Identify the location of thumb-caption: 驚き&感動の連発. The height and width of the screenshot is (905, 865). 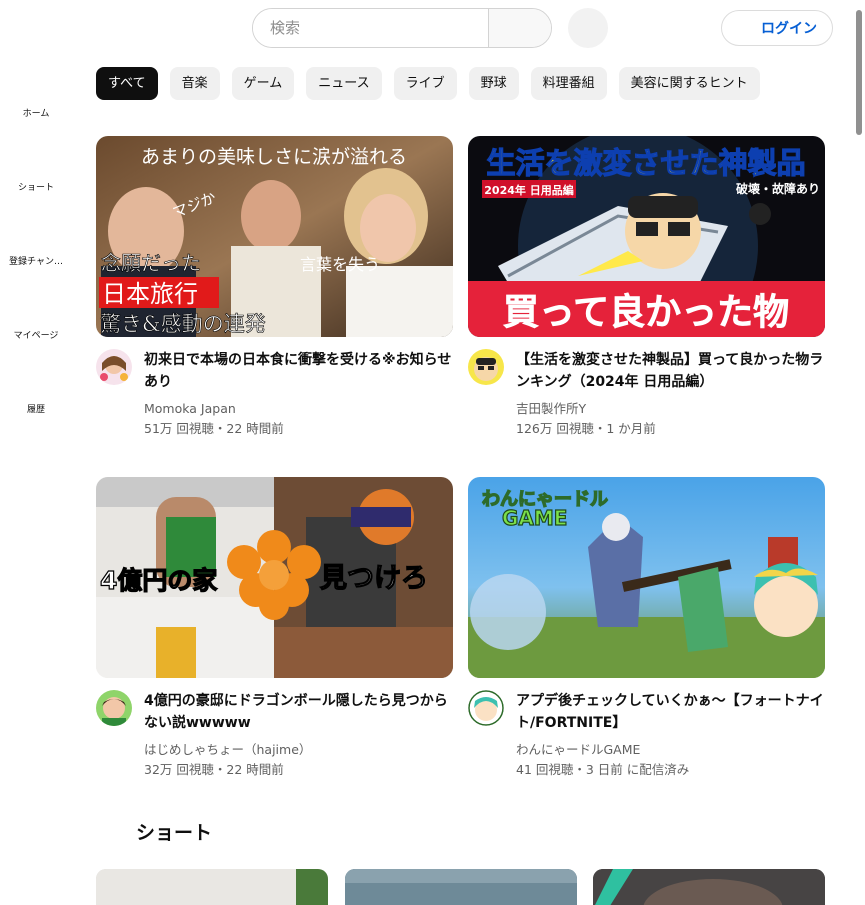
(183, 324).